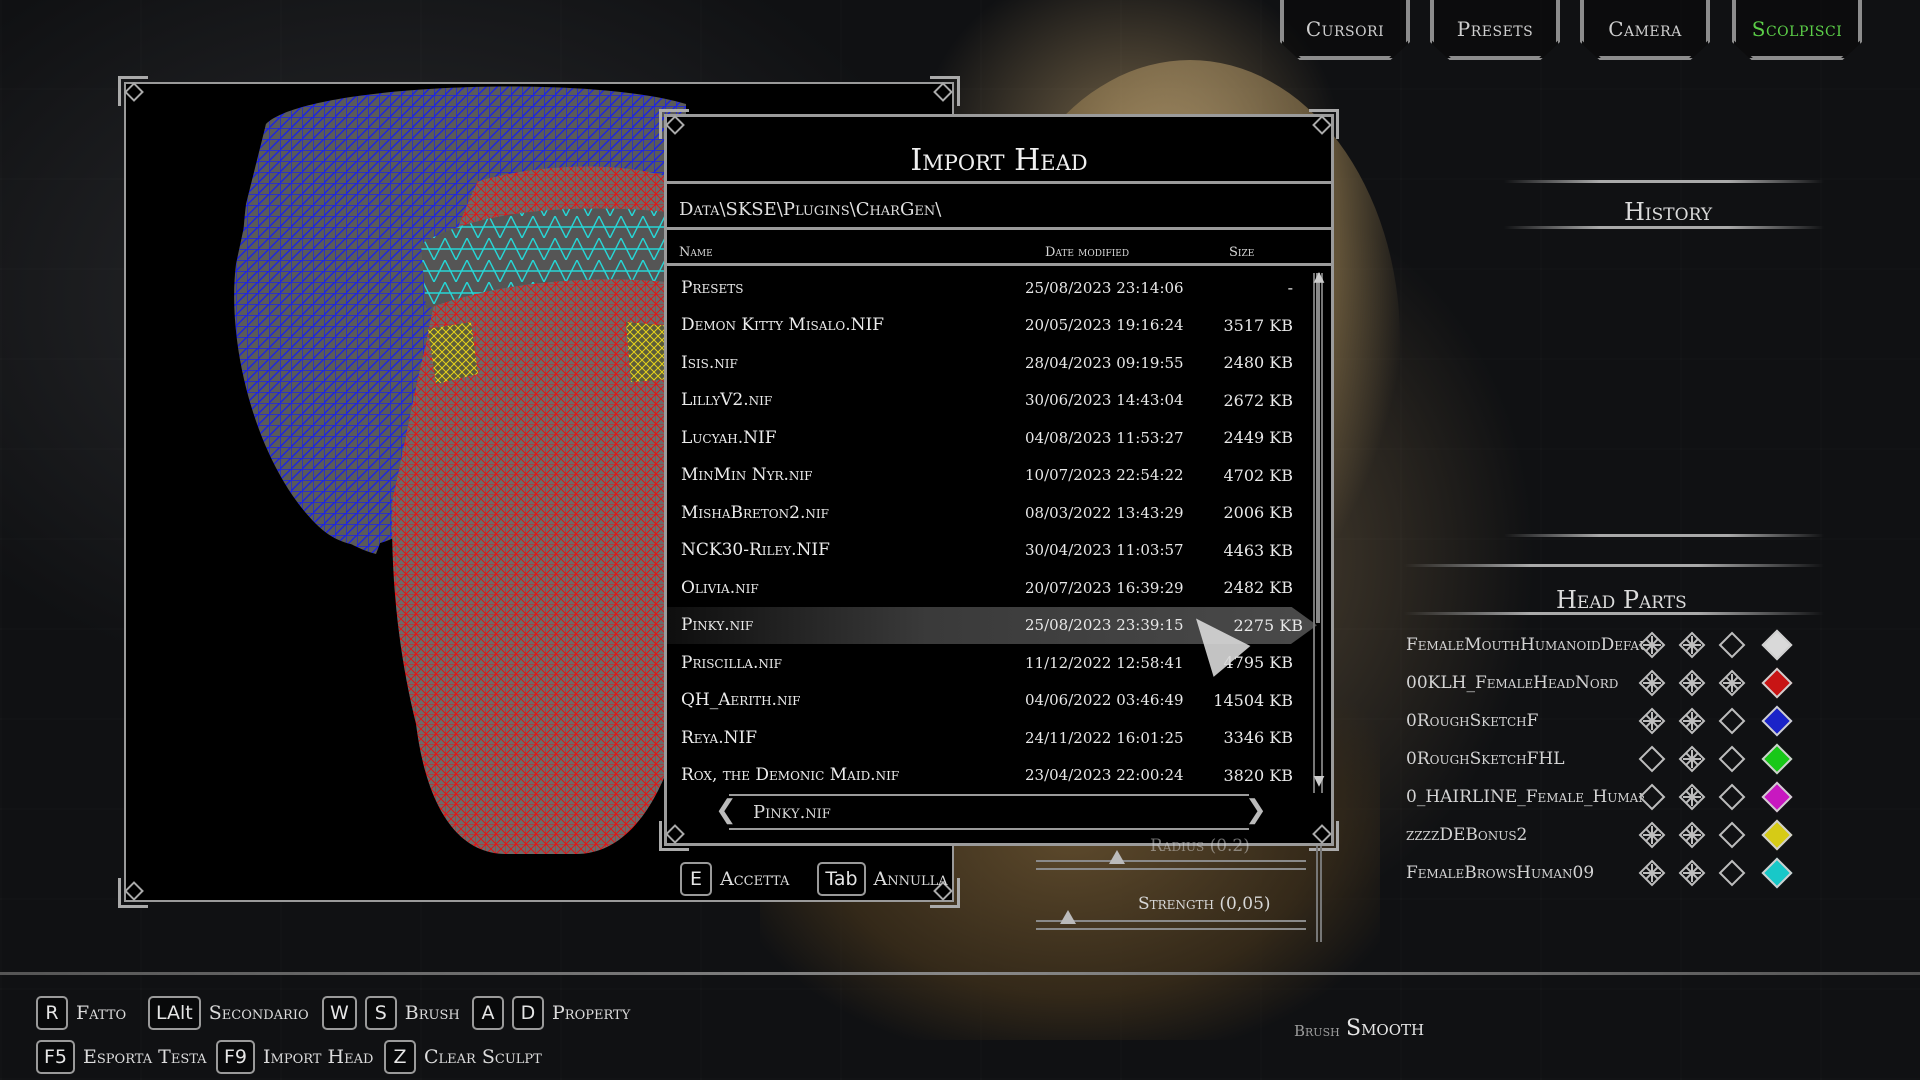  I want to click on keycap: W, so click(339, 1013).